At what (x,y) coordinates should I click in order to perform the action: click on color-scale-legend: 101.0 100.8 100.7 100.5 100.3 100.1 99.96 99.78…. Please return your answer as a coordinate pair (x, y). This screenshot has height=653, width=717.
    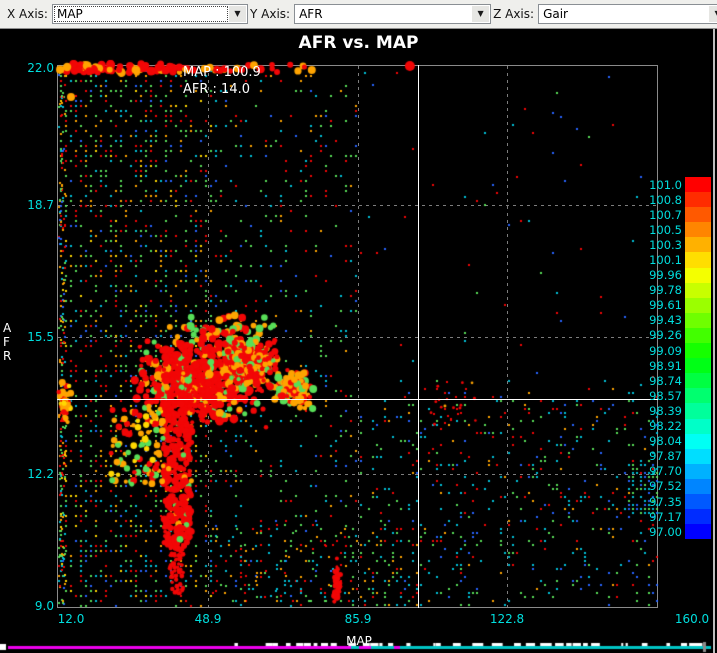
    Looking at the image, I should click on (670, 358).